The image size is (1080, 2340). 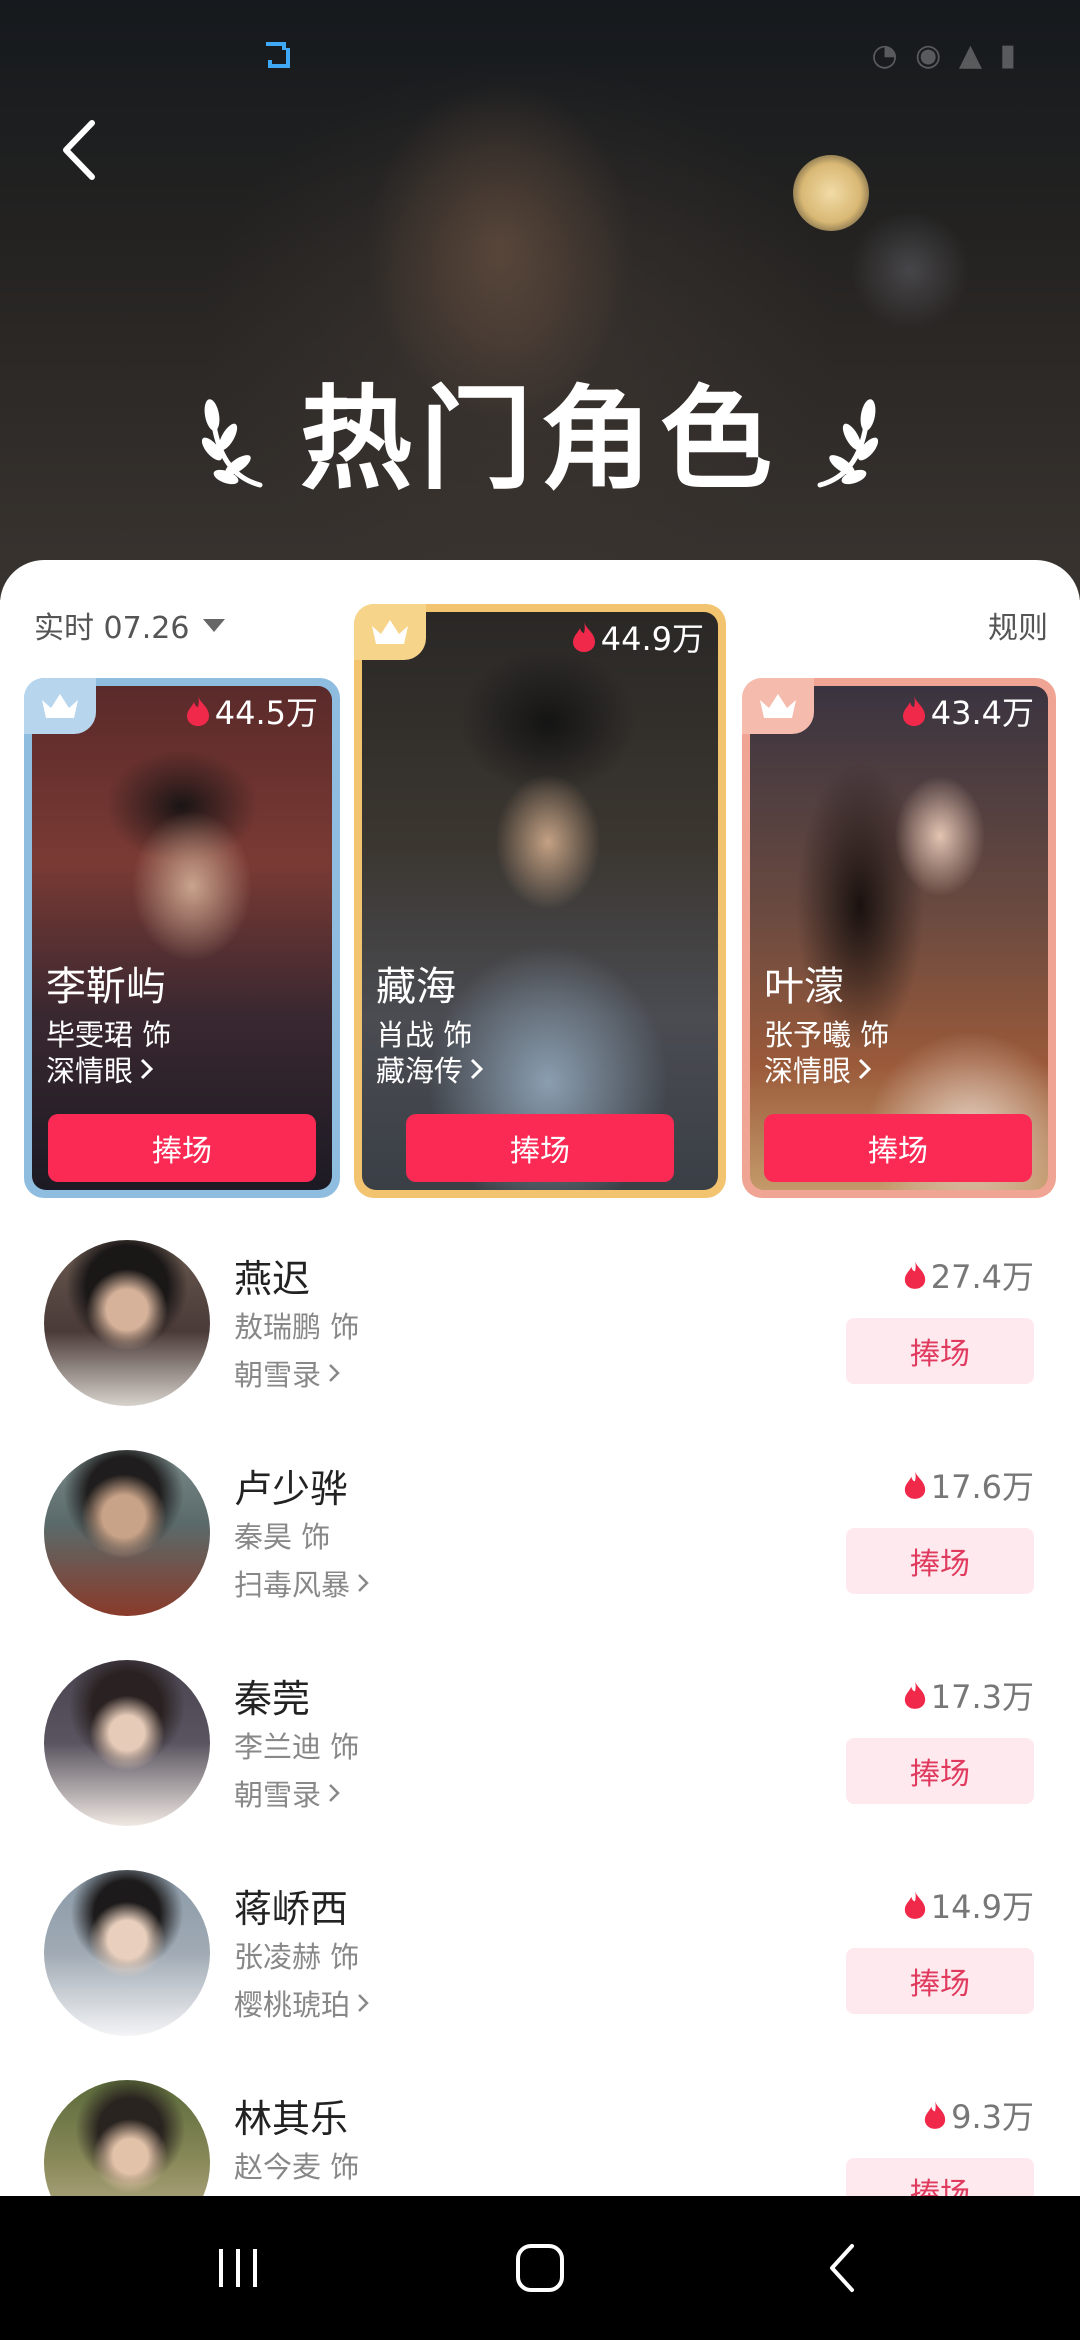 What do you see at coordinates (847, 443) in the screenshot?
I see `laurel-right-icon` at bounding box center [847, 443].